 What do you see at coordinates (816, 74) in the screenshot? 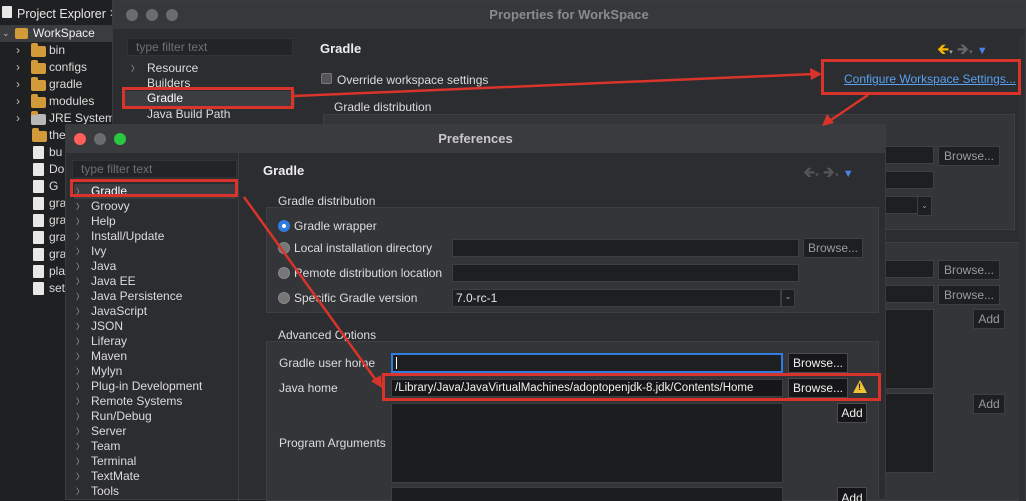
I see `arrow-head` at bounding box center [816, 74].